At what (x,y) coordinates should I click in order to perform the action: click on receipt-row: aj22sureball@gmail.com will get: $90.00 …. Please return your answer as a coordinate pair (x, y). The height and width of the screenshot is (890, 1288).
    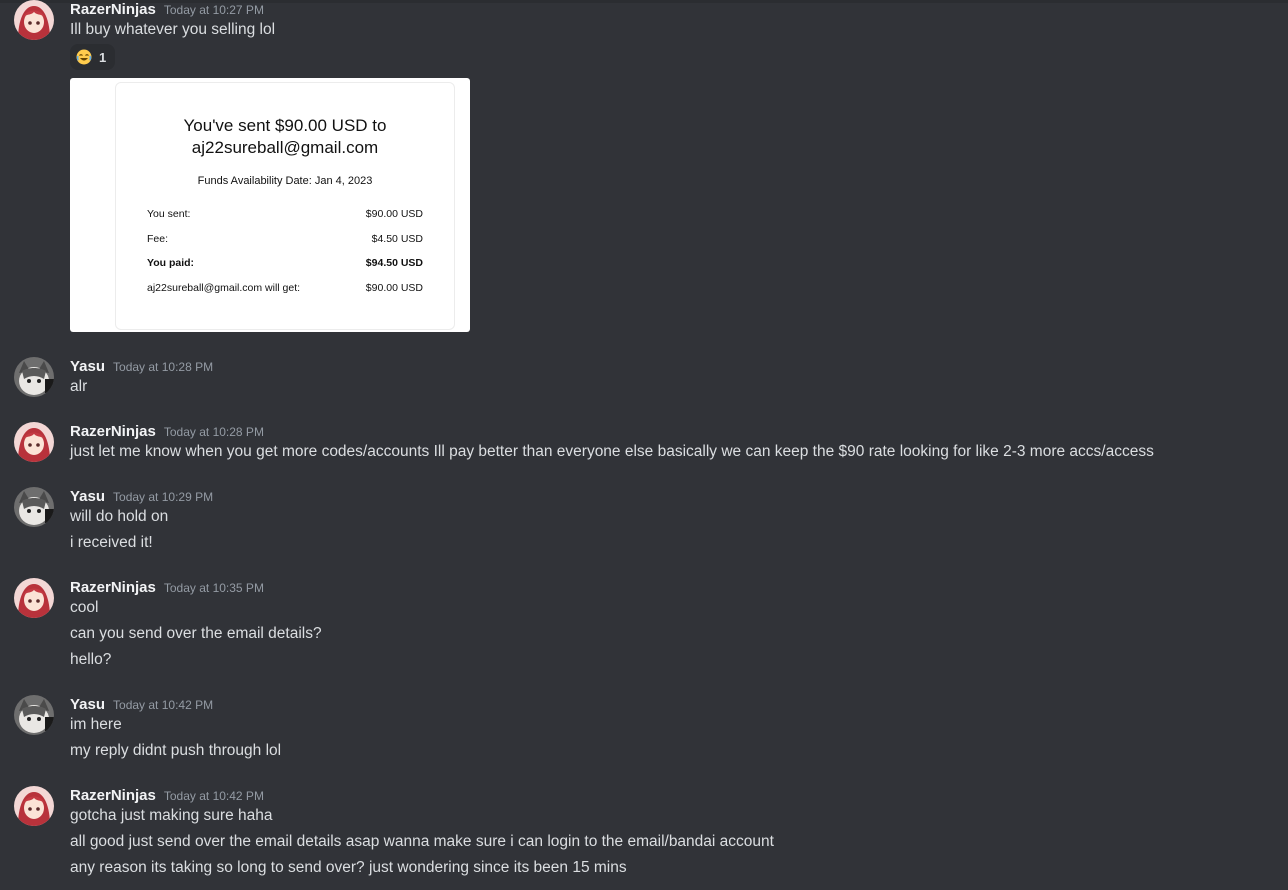
    Looking at the image, I should click on (285, 288).